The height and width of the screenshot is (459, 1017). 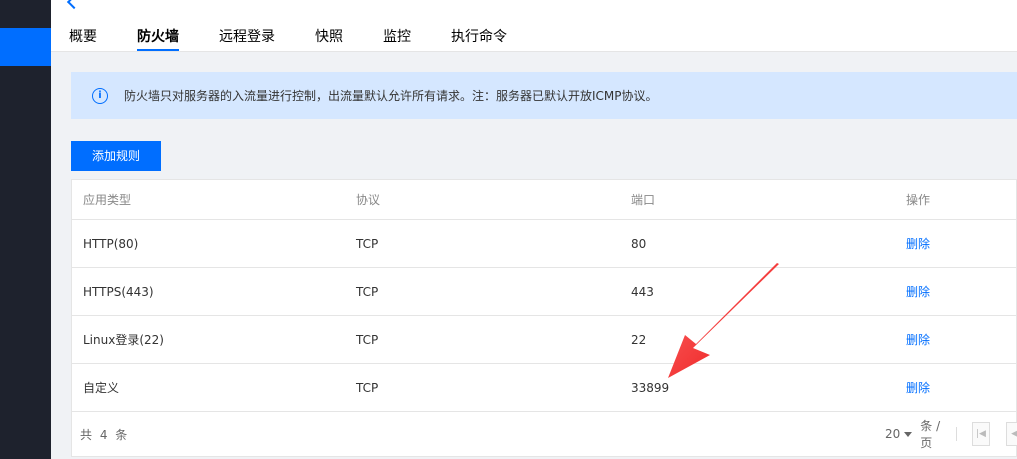 What do you see at coordinates (397, 39) in the screenshot?
I see `tab-monitoring: 监控` at bounding box center [397, 39].